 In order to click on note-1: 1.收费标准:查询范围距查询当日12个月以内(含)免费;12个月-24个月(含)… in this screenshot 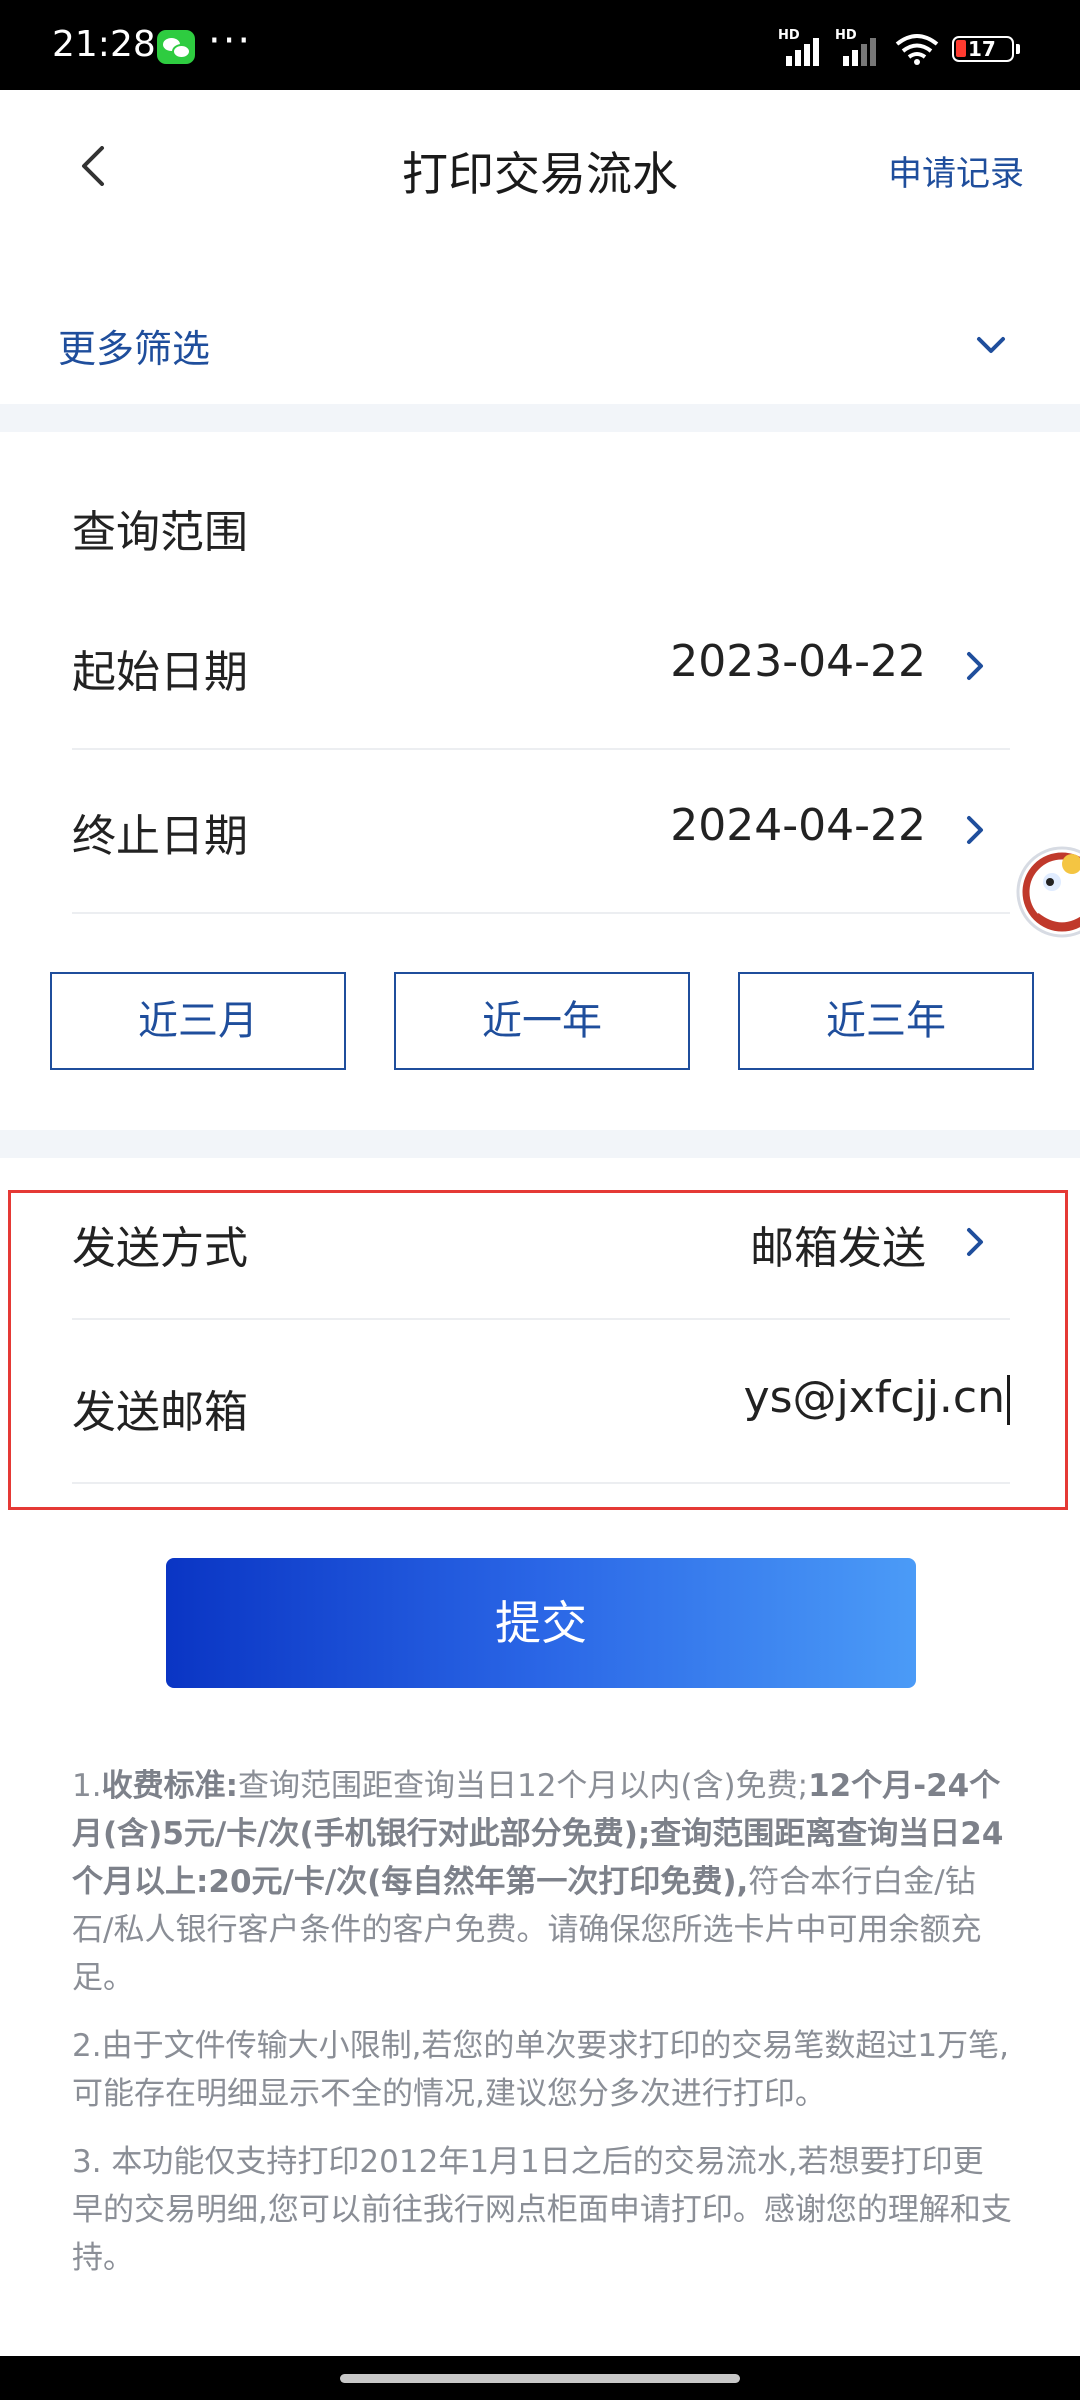, I will do `click(538, 1882)`.